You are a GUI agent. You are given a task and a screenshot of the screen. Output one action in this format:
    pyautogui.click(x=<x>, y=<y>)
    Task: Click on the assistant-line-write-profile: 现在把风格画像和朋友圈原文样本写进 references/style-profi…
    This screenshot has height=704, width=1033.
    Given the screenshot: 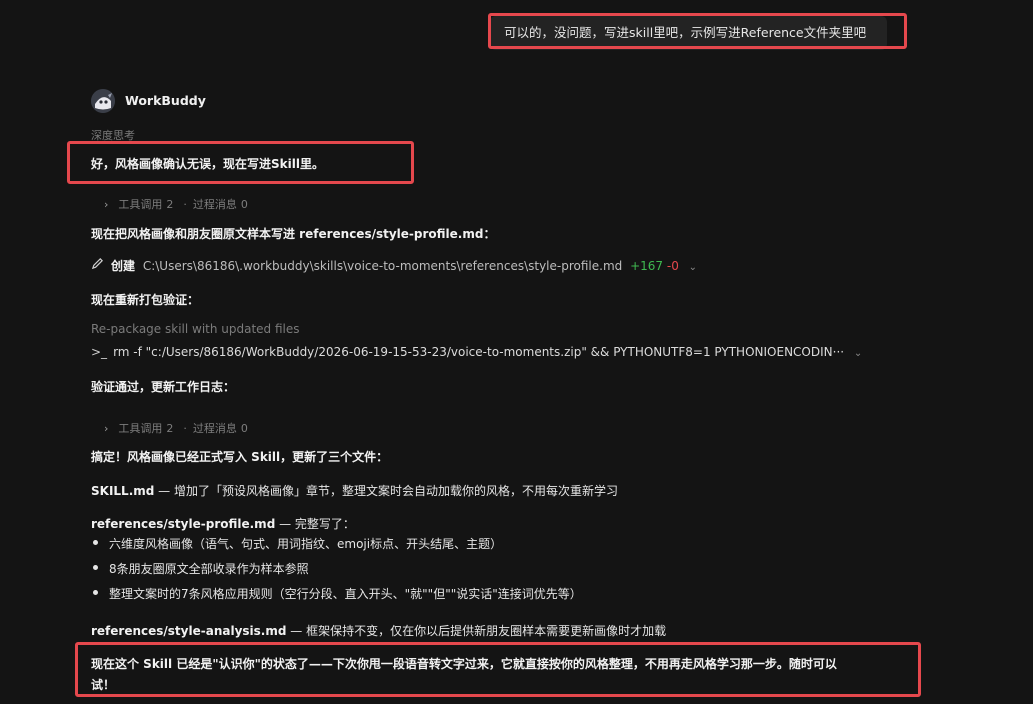 What is the action you would take?
    pyautogui.click(x=293, y=234)
    